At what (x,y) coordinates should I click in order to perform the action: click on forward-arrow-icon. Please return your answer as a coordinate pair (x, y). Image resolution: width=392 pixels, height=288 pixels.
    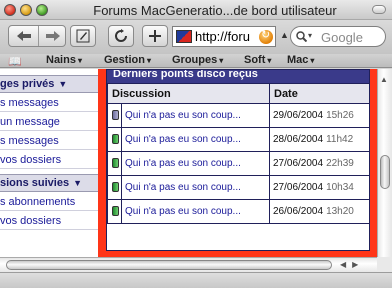
    Looking at the image, I should click on (52, 36).